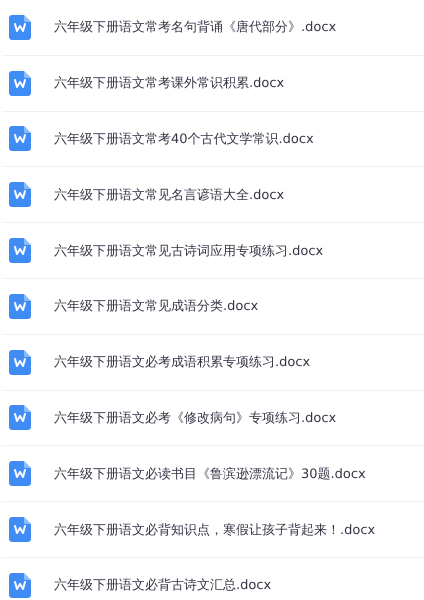 Image resolution: width=424 pixels, height=600 pixels. I want to click on file-name: 六年级下册语文常见古诗词应用专项练习.docx, so click(189, 251).